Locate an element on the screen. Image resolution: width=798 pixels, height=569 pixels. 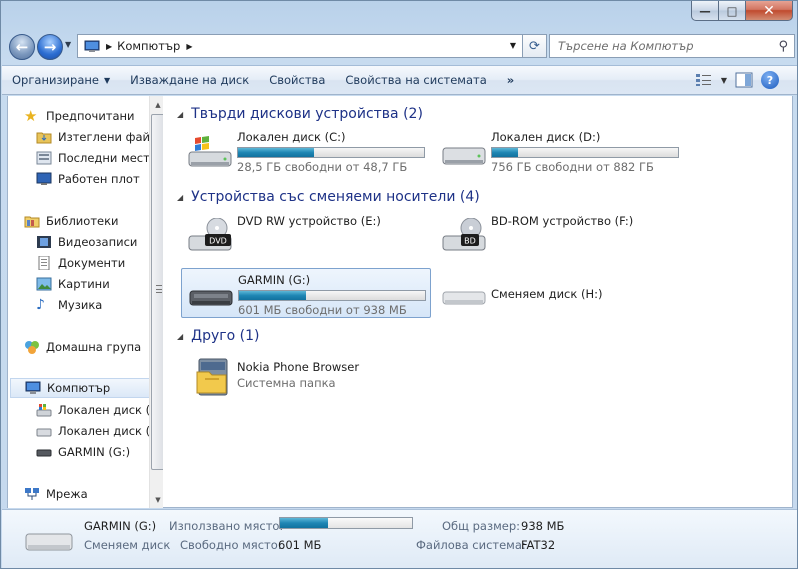
group-label: Твърди дискови устройства (2) is located at coordinates (307, 114).